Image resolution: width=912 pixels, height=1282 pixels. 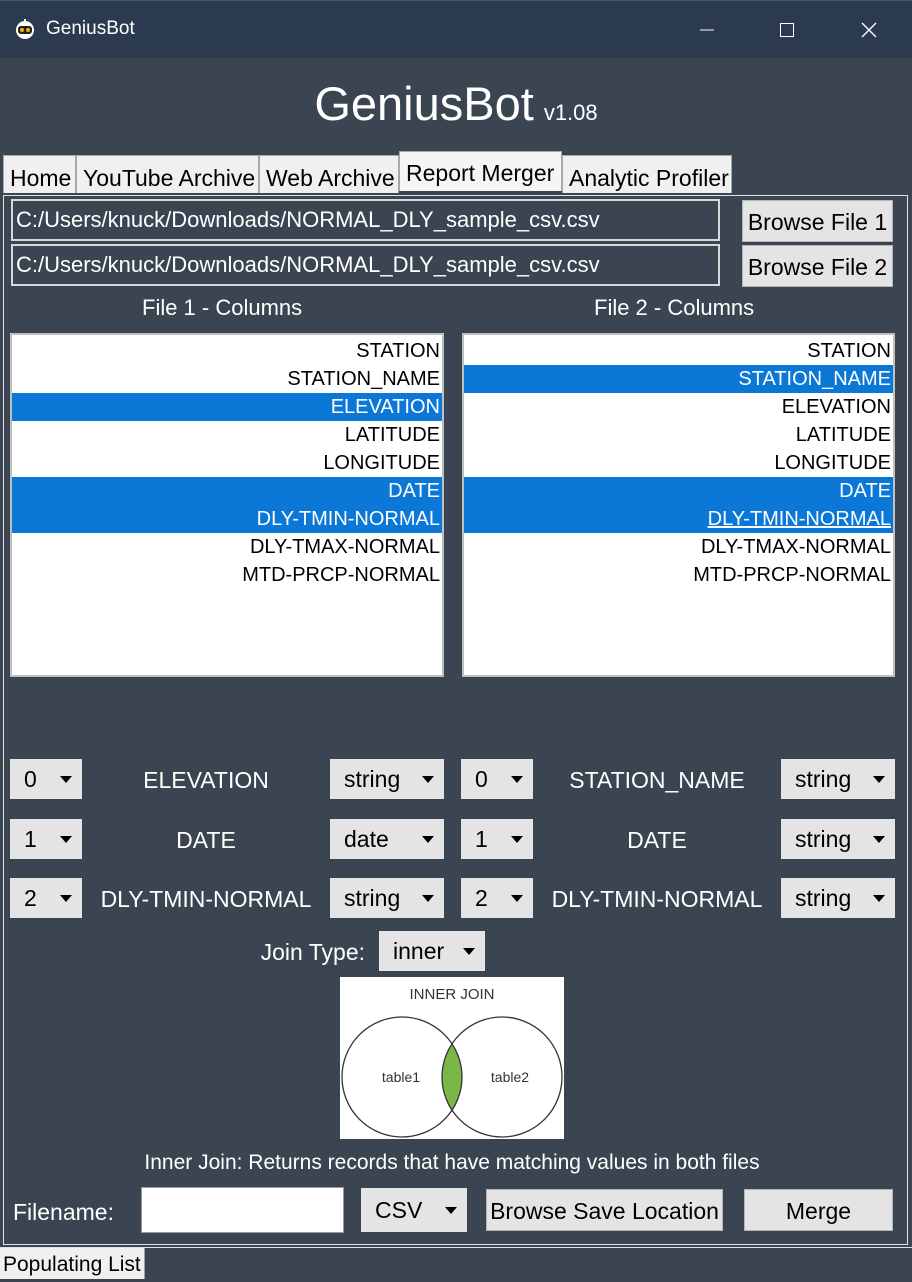 I want to click on minimize-icon, so click(x=707, y=29).